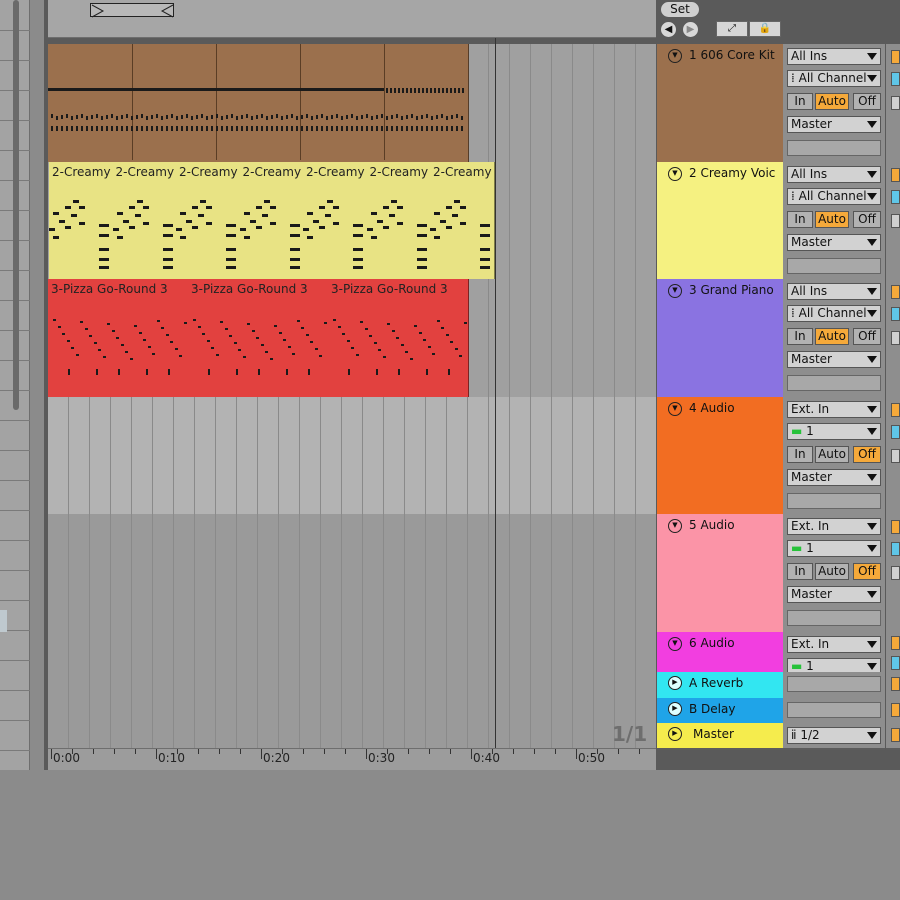  Describe the element at coordinates (720, 104) in the screenshot. I see `track-header: ▼ 1 606 Core Kit` at that location.